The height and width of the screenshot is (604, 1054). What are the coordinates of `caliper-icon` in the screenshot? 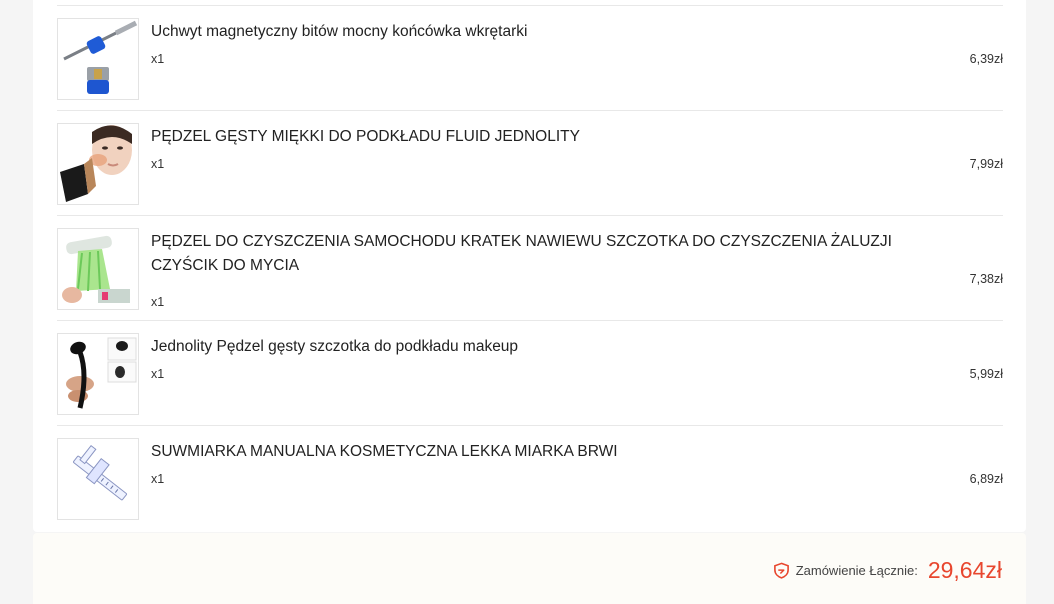 It's located at (98, 479).